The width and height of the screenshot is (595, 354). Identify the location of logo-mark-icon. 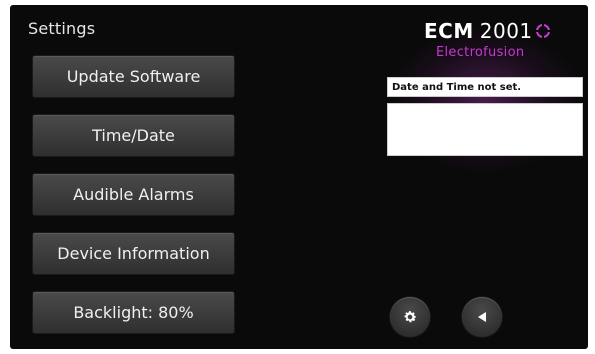
(542, 31).